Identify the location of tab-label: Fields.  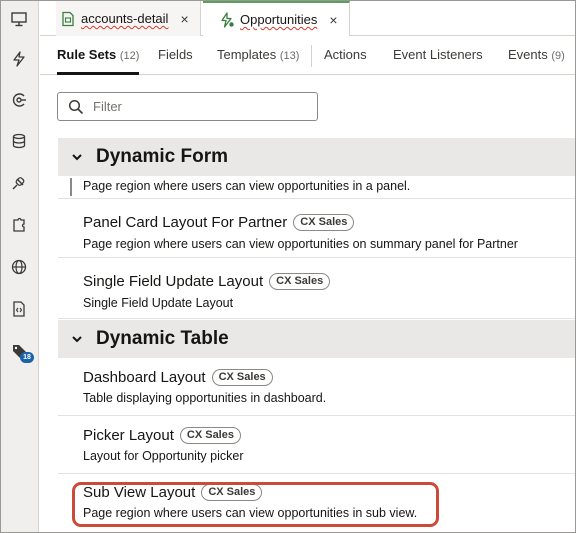
(175, 54).